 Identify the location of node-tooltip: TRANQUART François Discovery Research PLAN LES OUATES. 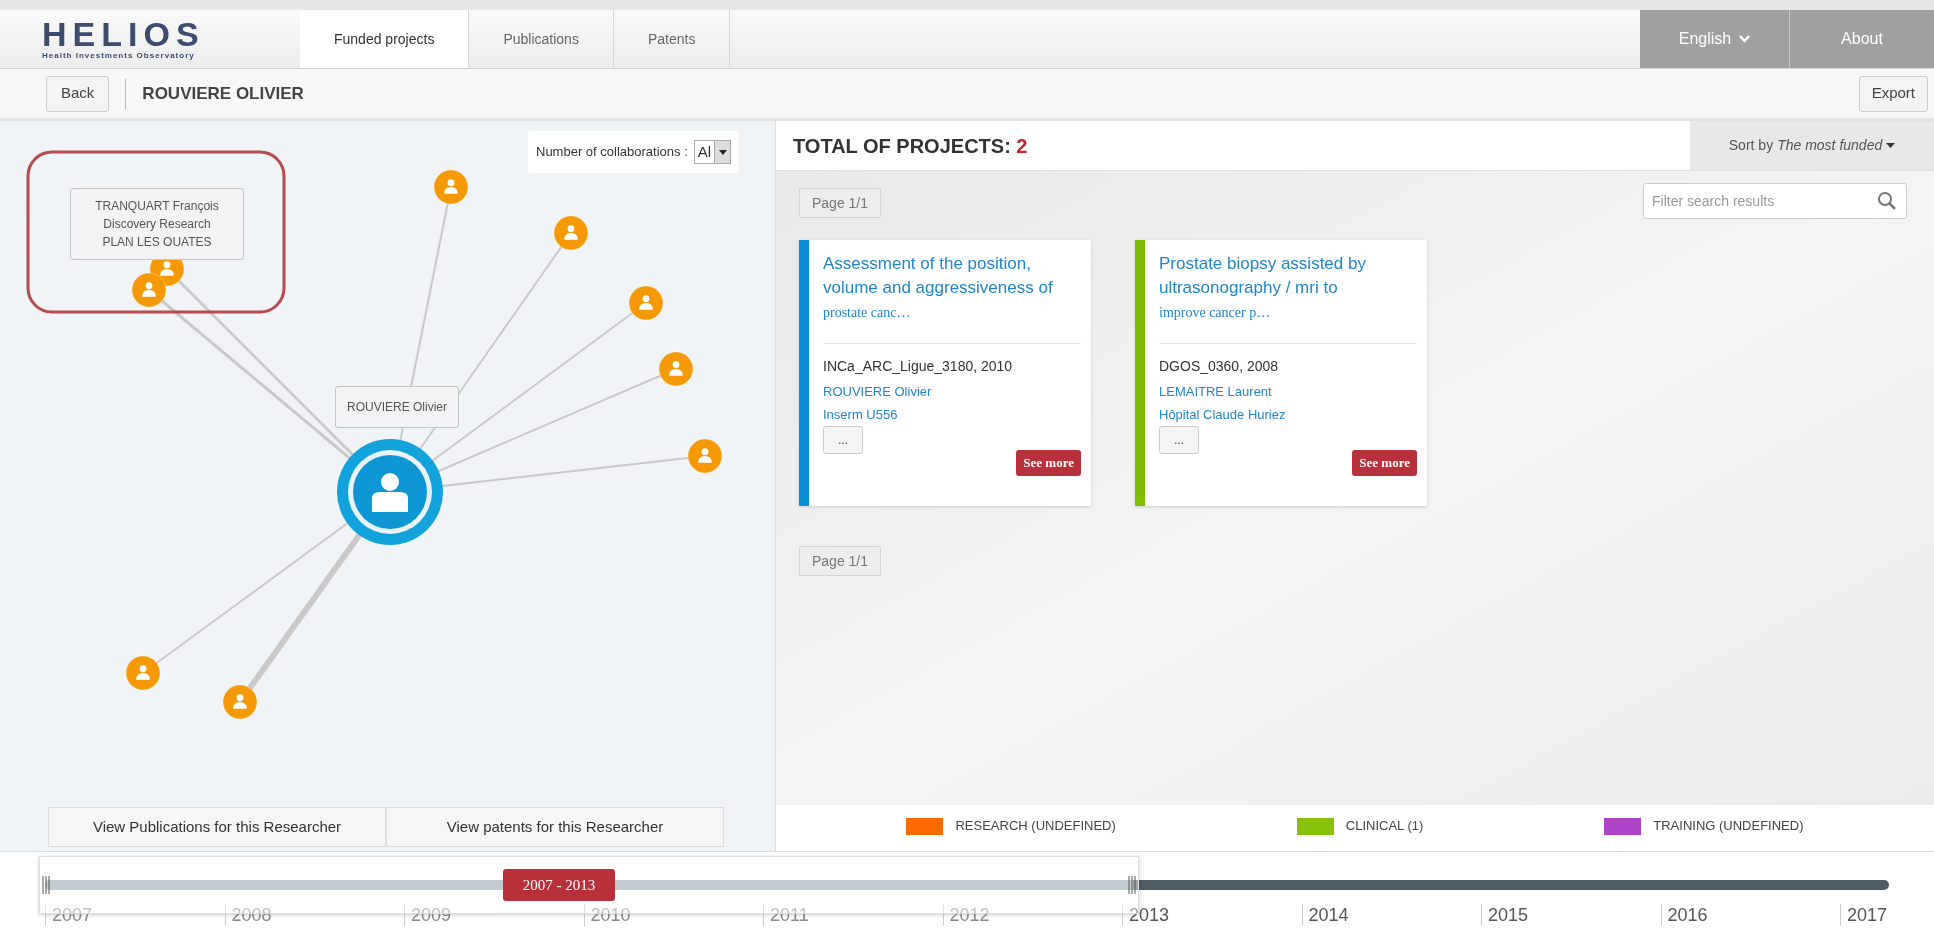
(157, 224).